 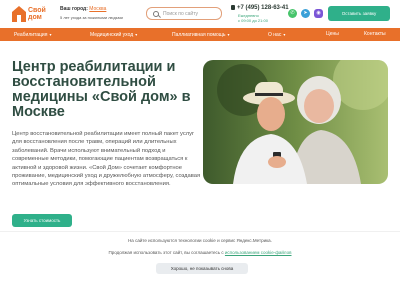 What do you see at coordinates (253, 20) in the screenshot?
I see `working-hours: с 09:00 до 21:00` at bounding box center [253, 20].